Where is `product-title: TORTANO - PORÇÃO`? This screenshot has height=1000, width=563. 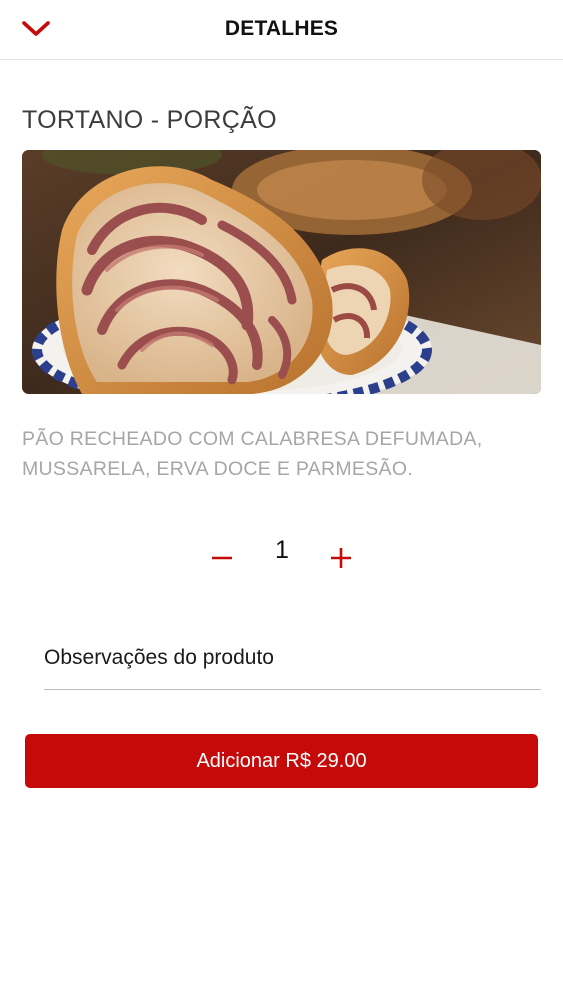
product-title: TORTANO - PORÇÃO is located at coordinates (149, 120).